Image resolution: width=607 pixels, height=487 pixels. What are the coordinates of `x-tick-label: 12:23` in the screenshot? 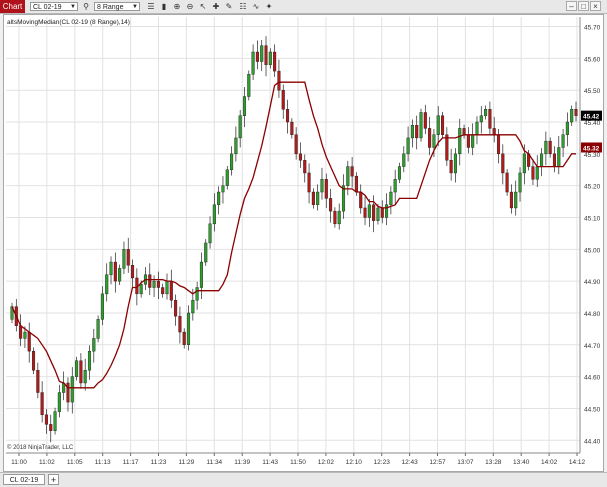 It's located at (382, 462).